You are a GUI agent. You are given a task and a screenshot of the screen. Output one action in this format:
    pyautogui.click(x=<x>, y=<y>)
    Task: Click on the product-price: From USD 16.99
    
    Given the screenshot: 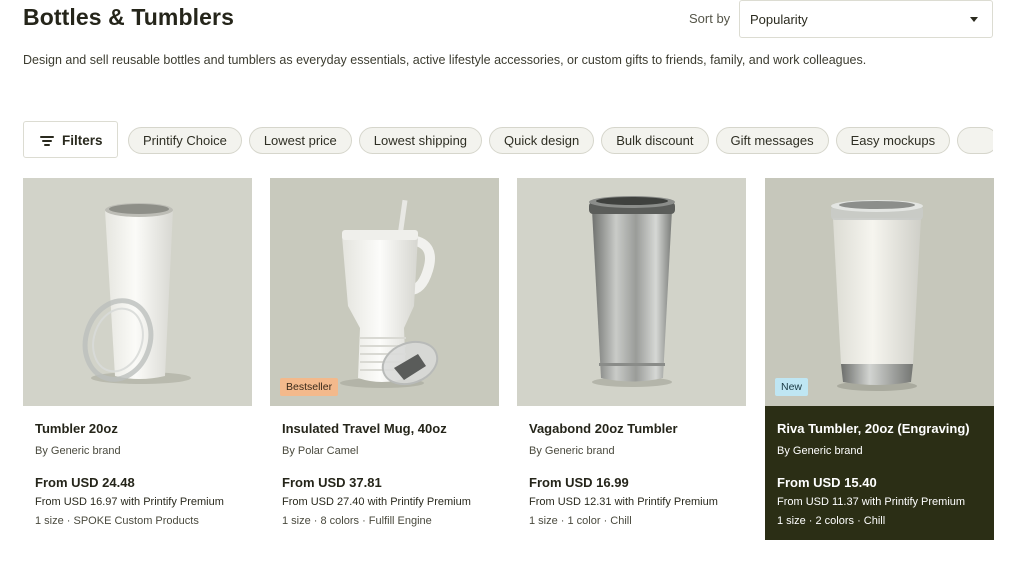 What is the action you would take?
    pyautogui.click(x=579, y=482)
    